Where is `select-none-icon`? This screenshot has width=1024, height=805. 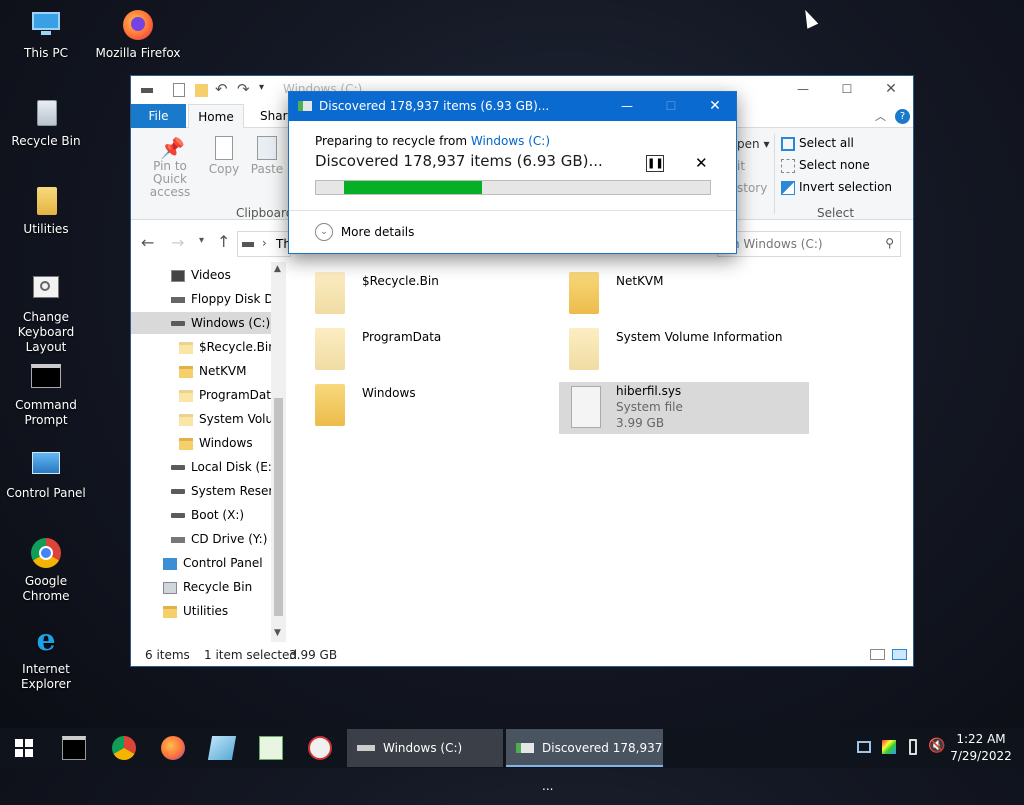 select-none-icon is located at coordinates (788, 165).